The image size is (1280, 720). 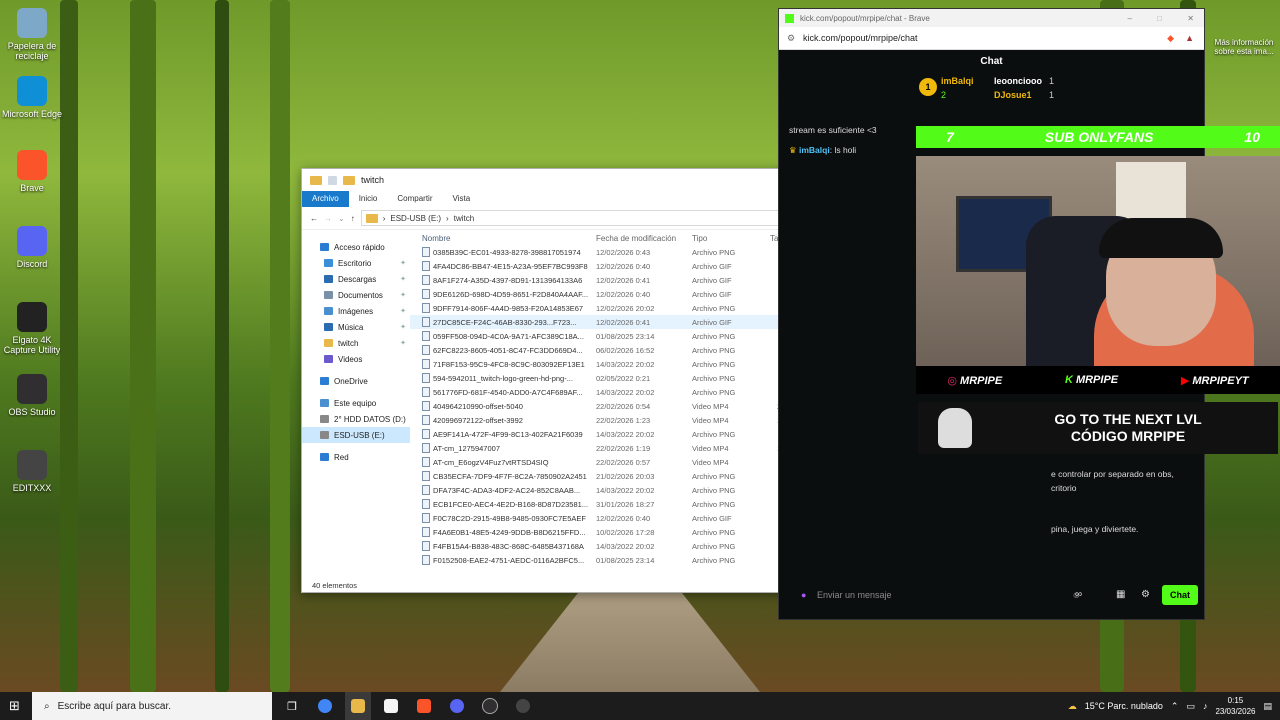 I want to click on brave-rewards-icon: ▲, so click(x=1189, y=38).